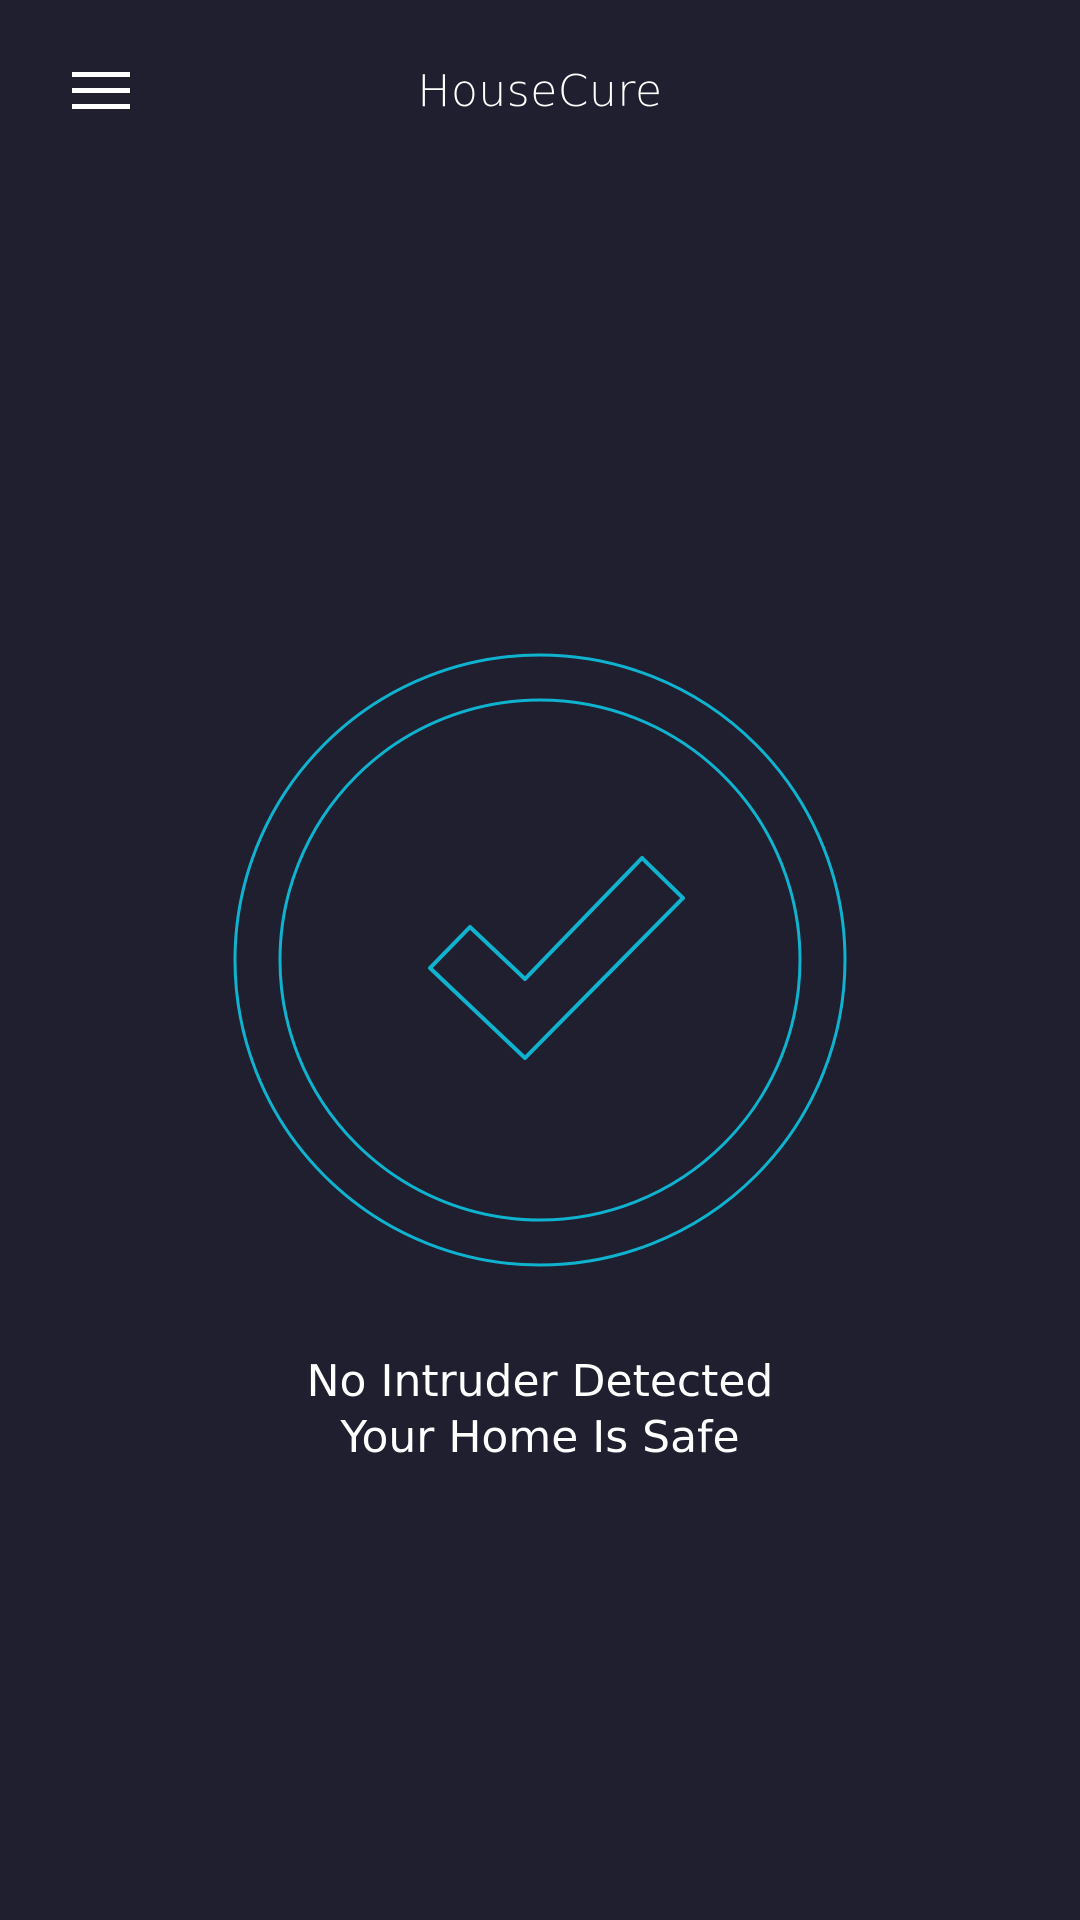 Image resolution: width=1080 pixels, height=1920 pixels. Describe the element at coordinates (540, 1381) in the screenshot. I see `status-title: No Intruder Detected` at that location.